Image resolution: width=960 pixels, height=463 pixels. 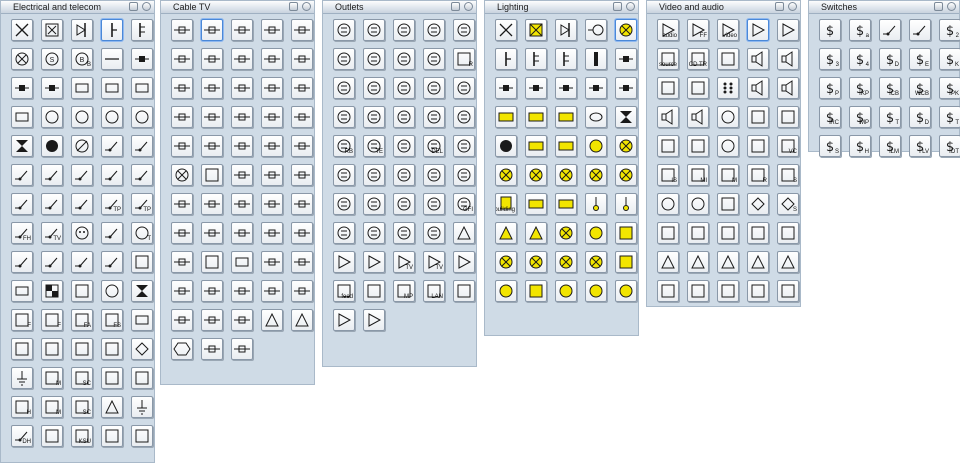 I want to click on shape-tile: TV, so click(x=404, y=261).